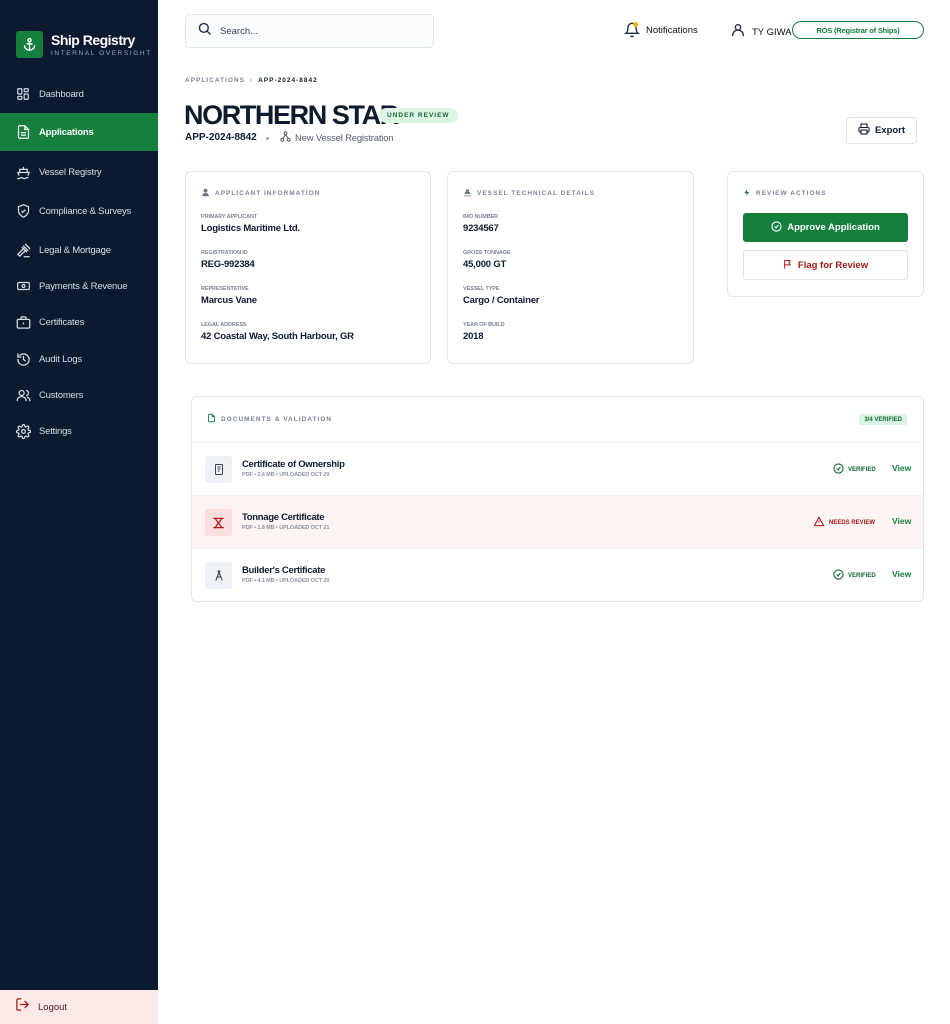 The width and height of the screenshot is (950, 1024). What do you see at coordinates (85, 211) in the screenshot?
I see `sidebar-item-label: Compliance & Surveys` at bounding box center [85, 211].